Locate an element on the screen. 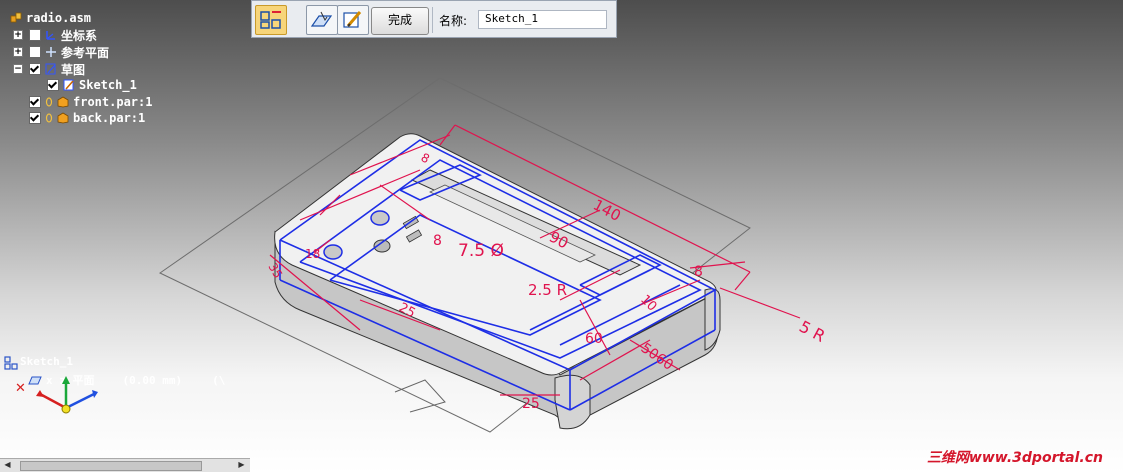 The image size is (1123, 473). tree-item-sketches: − 草图 is located at coordinates (49, 69).